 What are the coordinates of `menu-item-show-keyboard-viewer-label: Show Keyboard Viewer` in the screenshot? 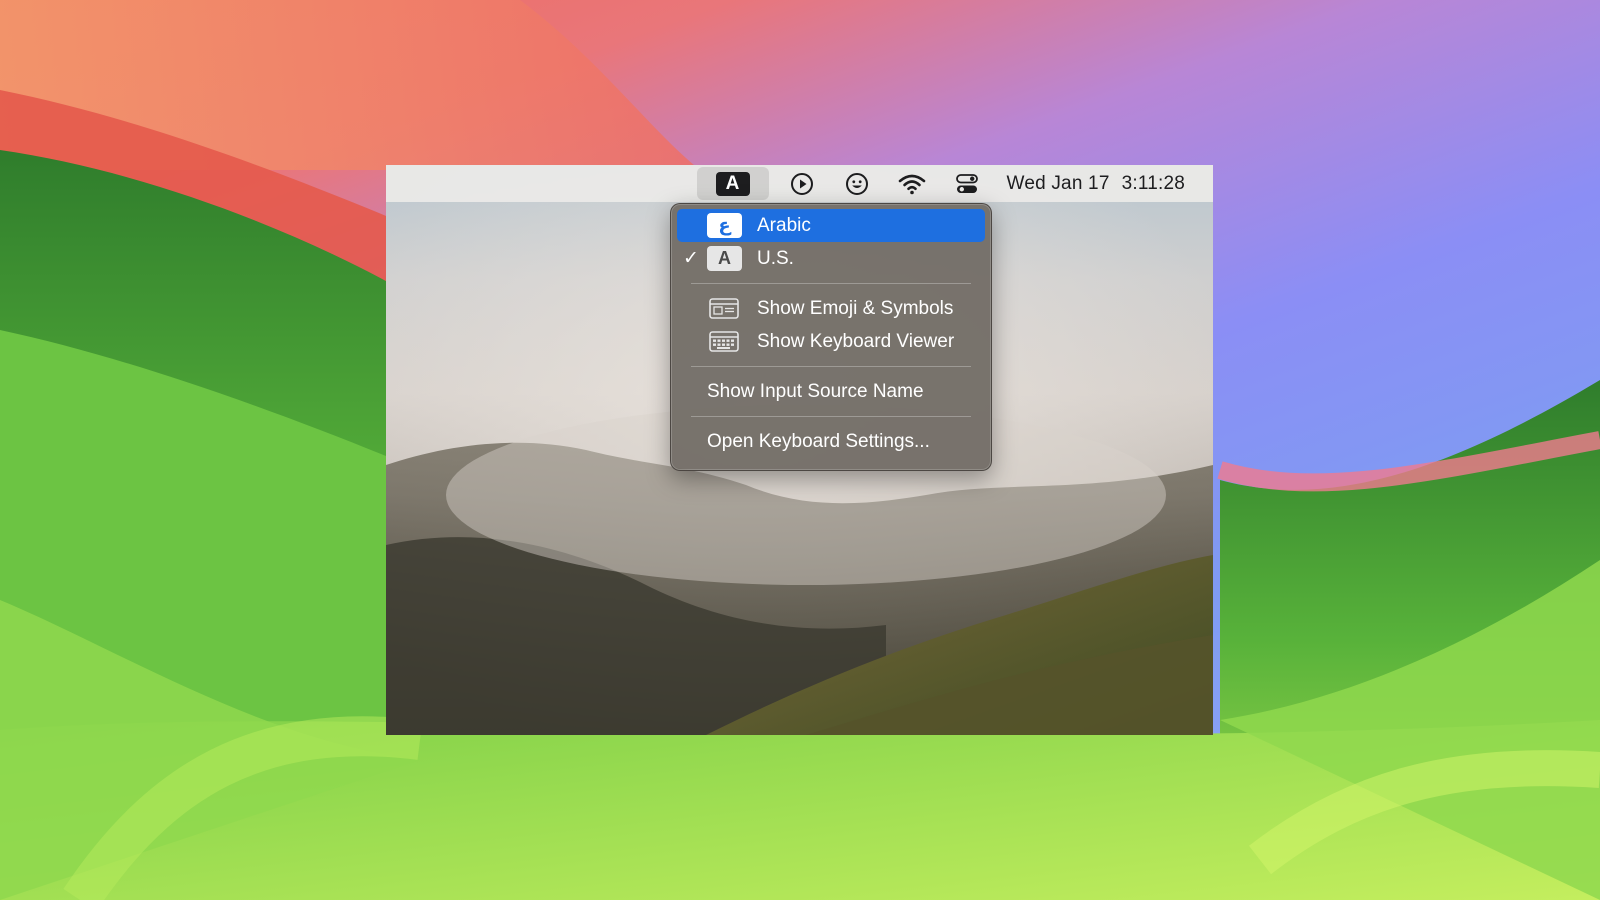 It's located at (856, 341).